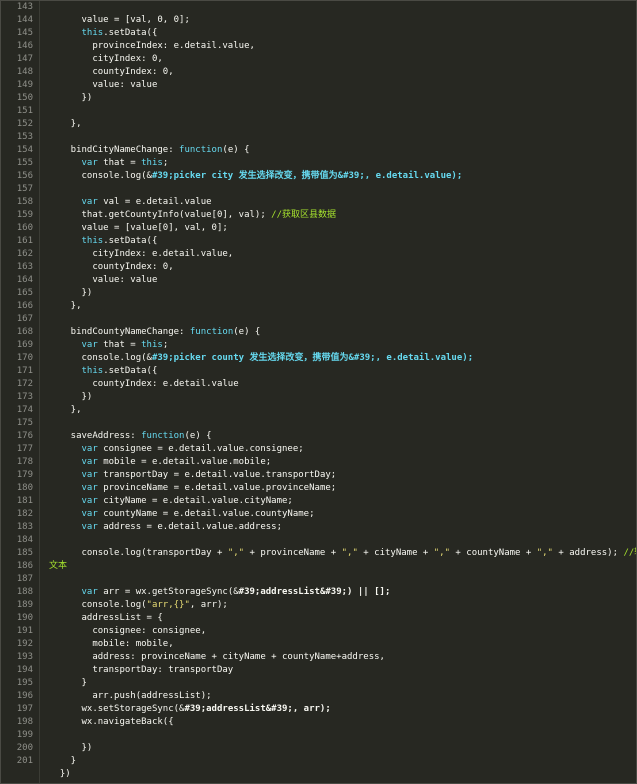 The height and width of the screenshot is (784, 637). I want to click on code-line: 157, so click(318, 189).